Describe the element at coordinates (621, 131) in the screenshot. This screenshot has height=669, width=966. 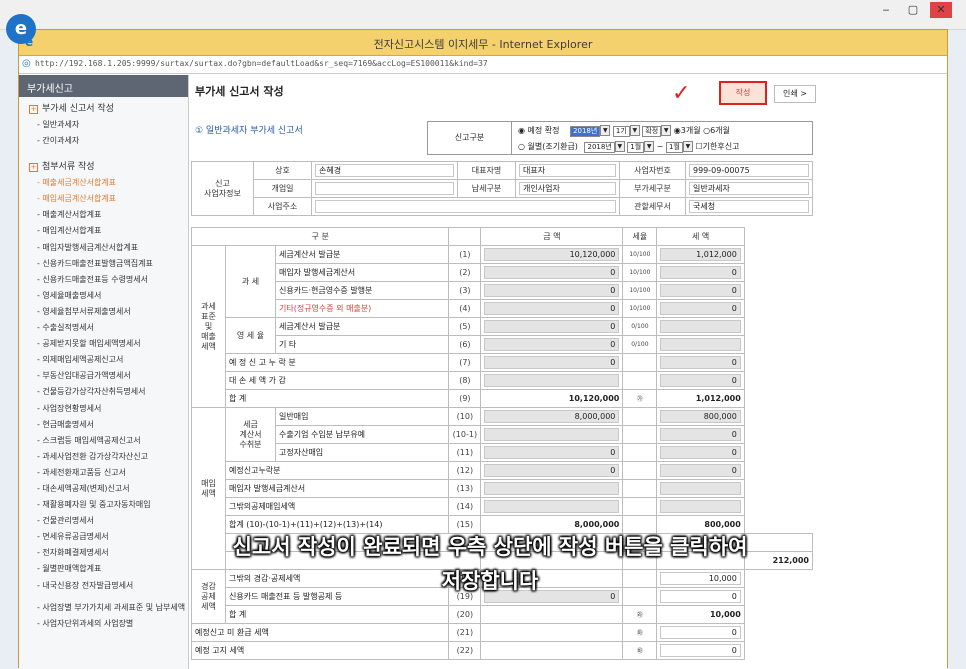
I see `period-select: 1기` at that location.